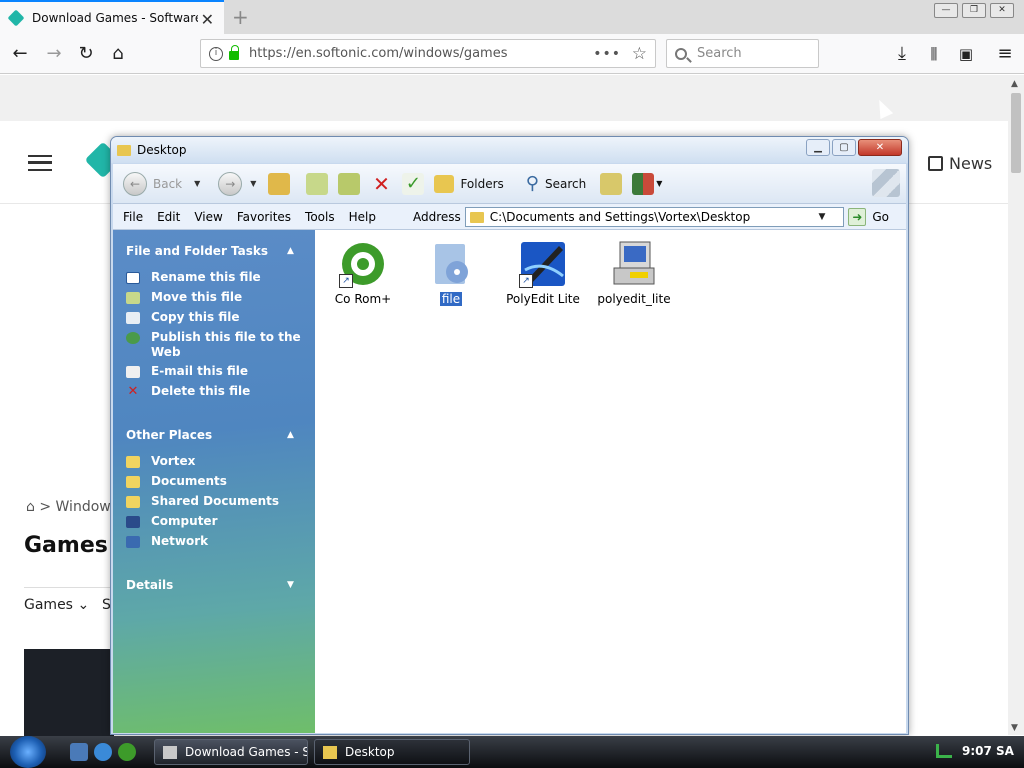 This screenshot has height=768, width=1024. I want to click on menu-view: View, so click(208, 217).